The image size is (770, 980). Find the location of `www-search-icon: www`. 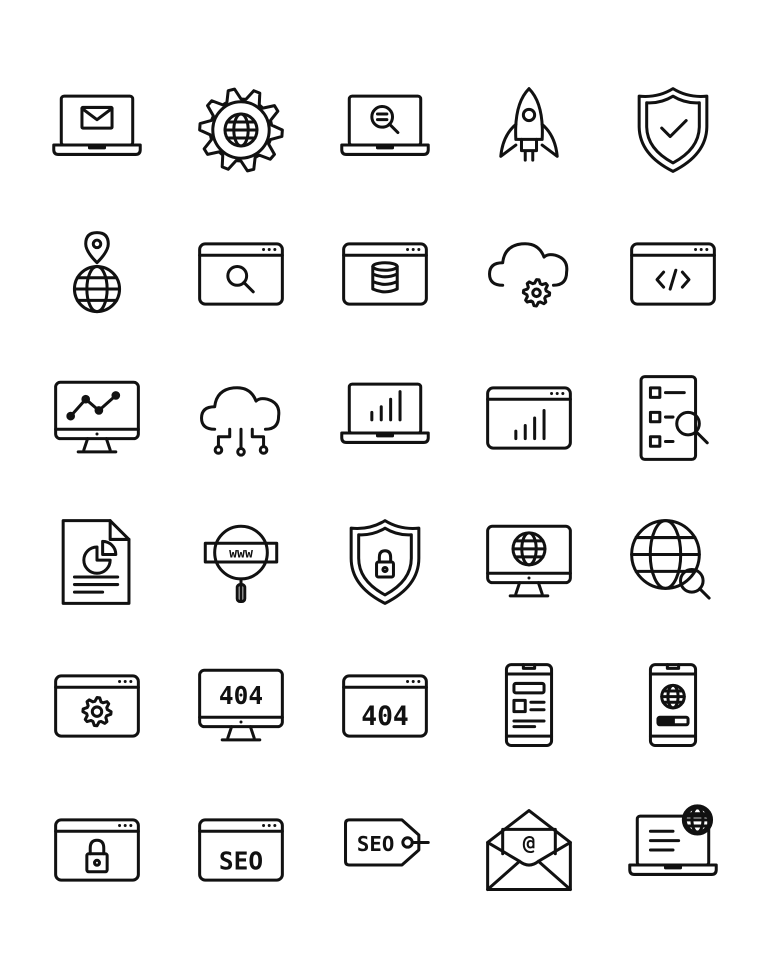

www-search-icon: www is located at coordinates (241, 563).